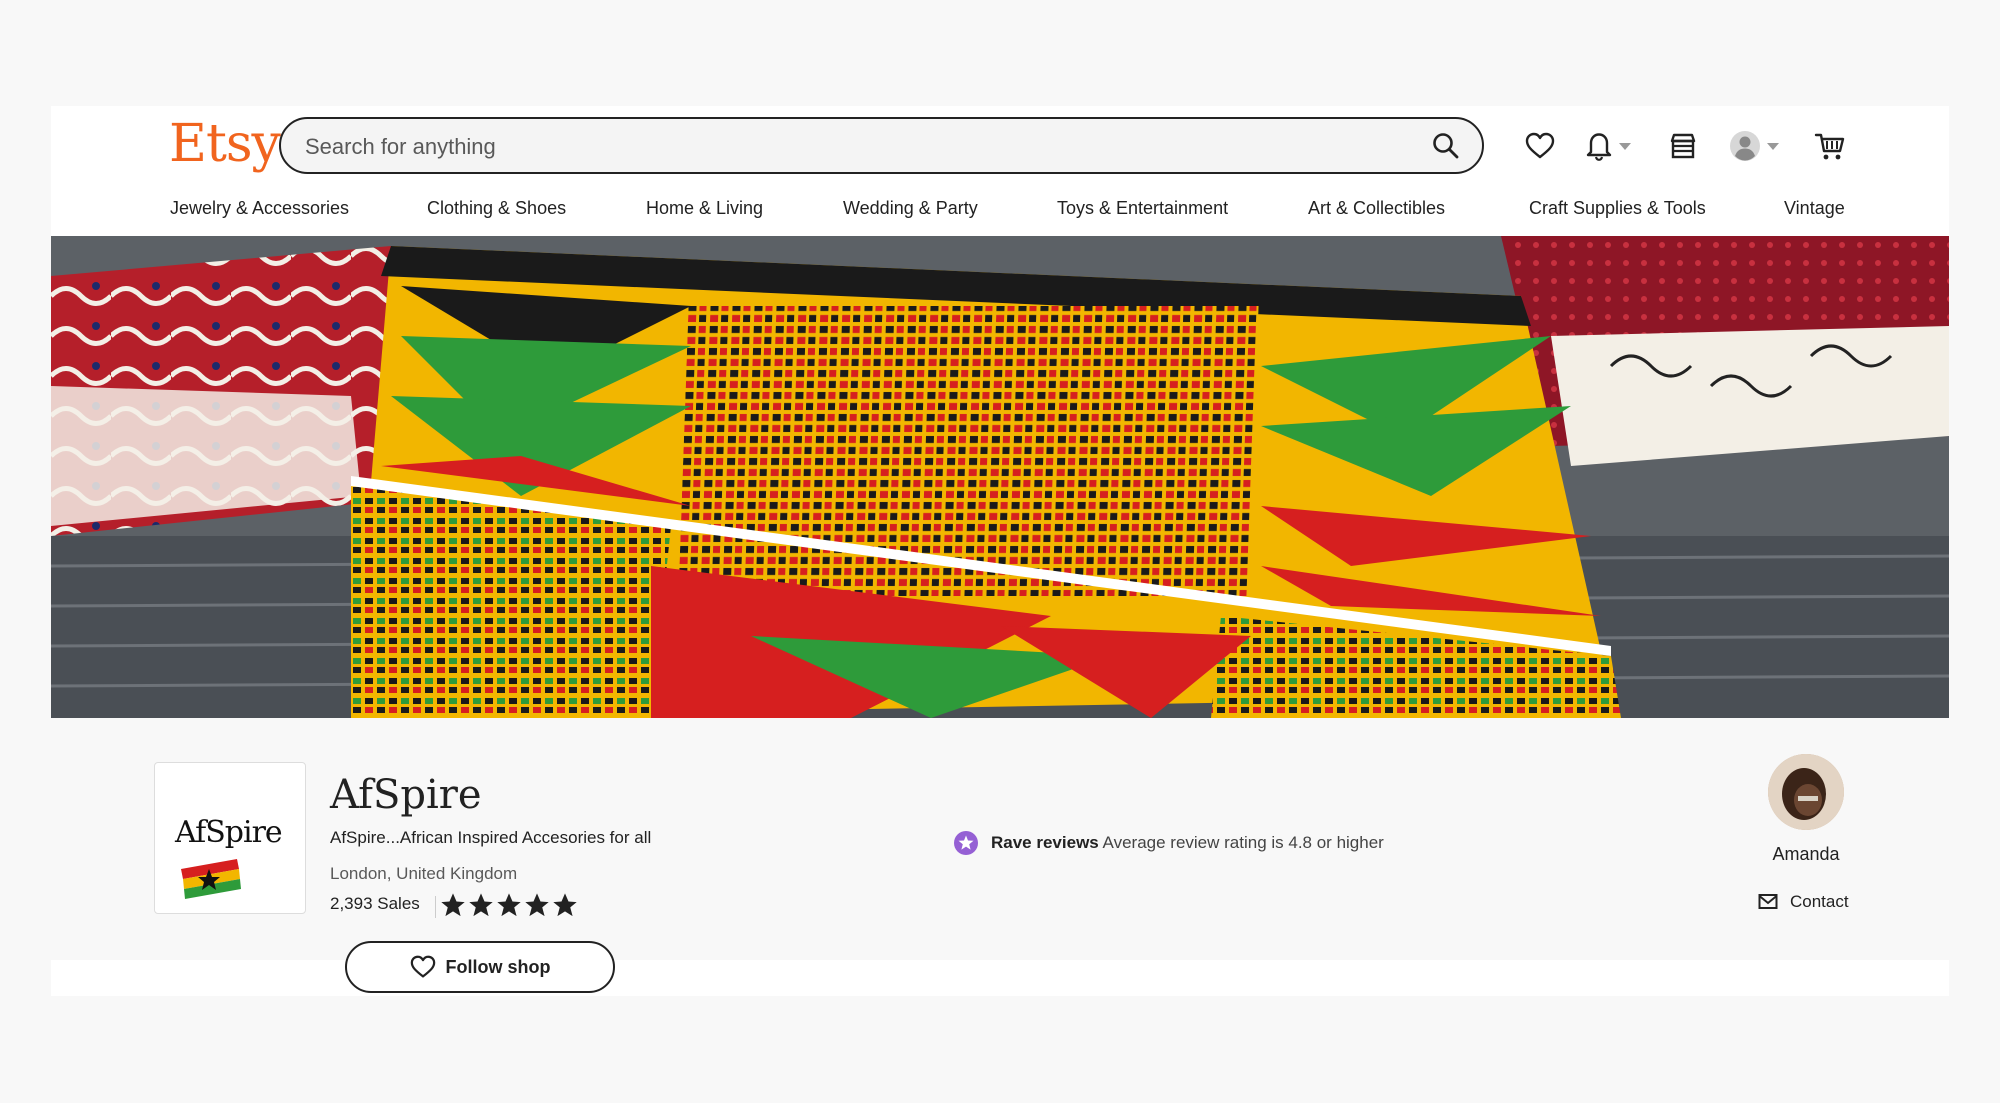  I want to click on etsy-logo: Etsy, so click(225, 144).